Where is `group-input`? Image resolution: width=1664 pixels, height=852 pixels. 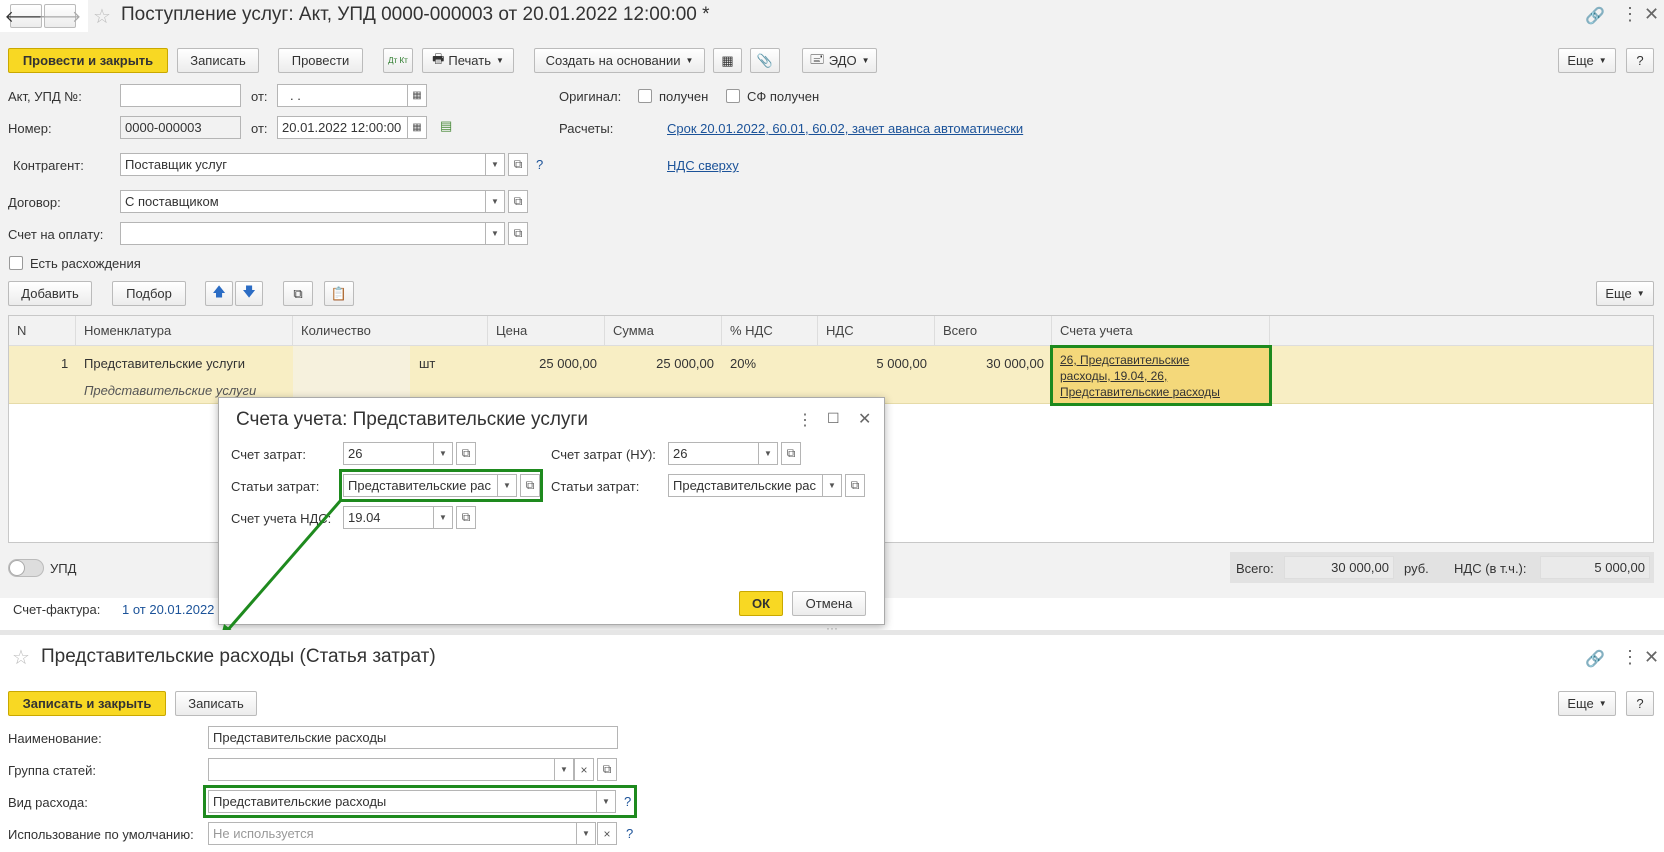 group-input is located at coordinates (382, 769).